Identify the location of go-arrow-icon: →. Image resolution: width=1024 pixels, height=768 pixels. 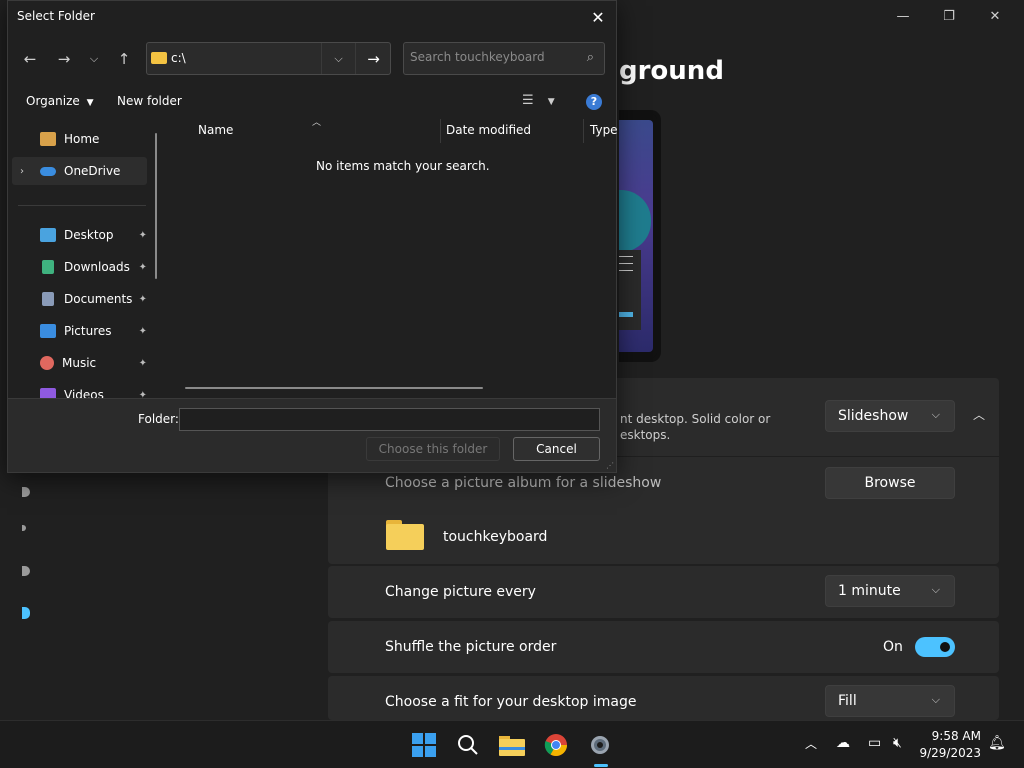
(373, 58).